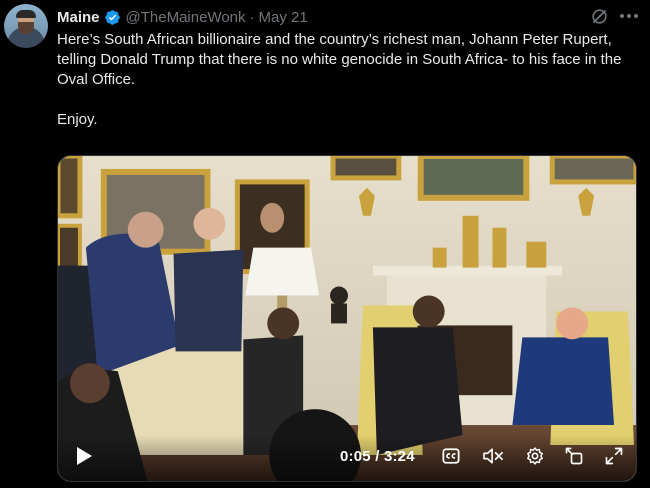 Image resolution: width=650 pixels, height=488 pixels. I want to click on video-time: 0:05 / 3:24, so click(377, 456).